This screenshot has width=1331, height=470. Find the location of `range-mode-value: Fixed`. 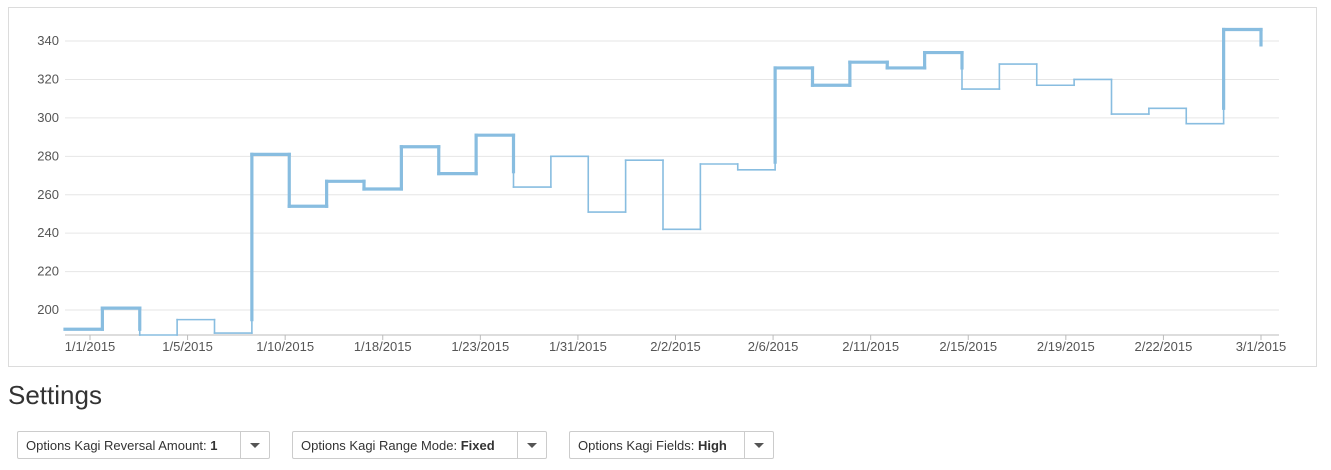

range-mode-value: Fixed is located at coordinates (477, 445).